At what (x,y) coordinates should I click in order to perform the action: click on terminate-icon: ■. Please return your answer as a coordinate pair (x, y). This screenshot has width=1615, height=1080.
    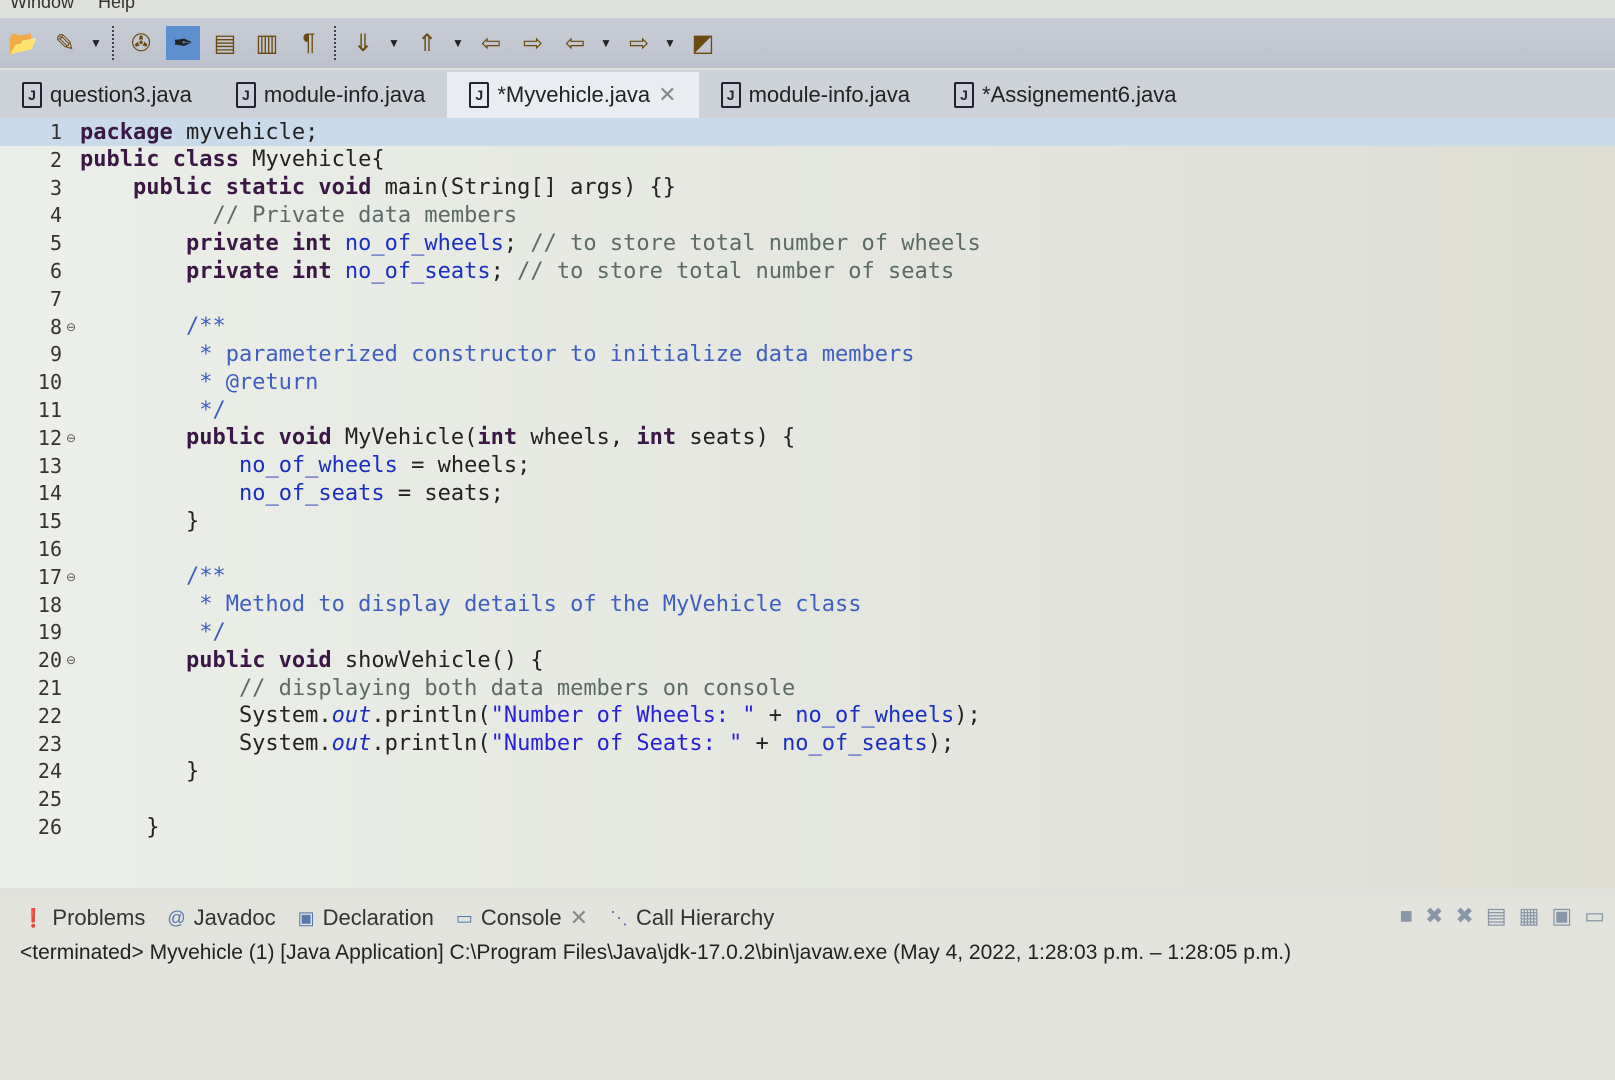
    Looking at the image, I should click on (1406, 916).